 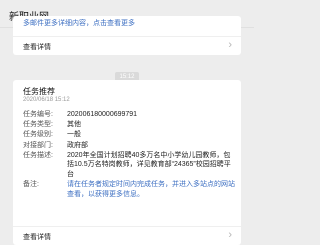 What do you see at coordinates (151, 189) in the screenshot?
I see `remark-link: 请在任务者规定时间内完成任务，并进入多站点的网站查看，以获得更多信息。` at bounding box center [151, 189].